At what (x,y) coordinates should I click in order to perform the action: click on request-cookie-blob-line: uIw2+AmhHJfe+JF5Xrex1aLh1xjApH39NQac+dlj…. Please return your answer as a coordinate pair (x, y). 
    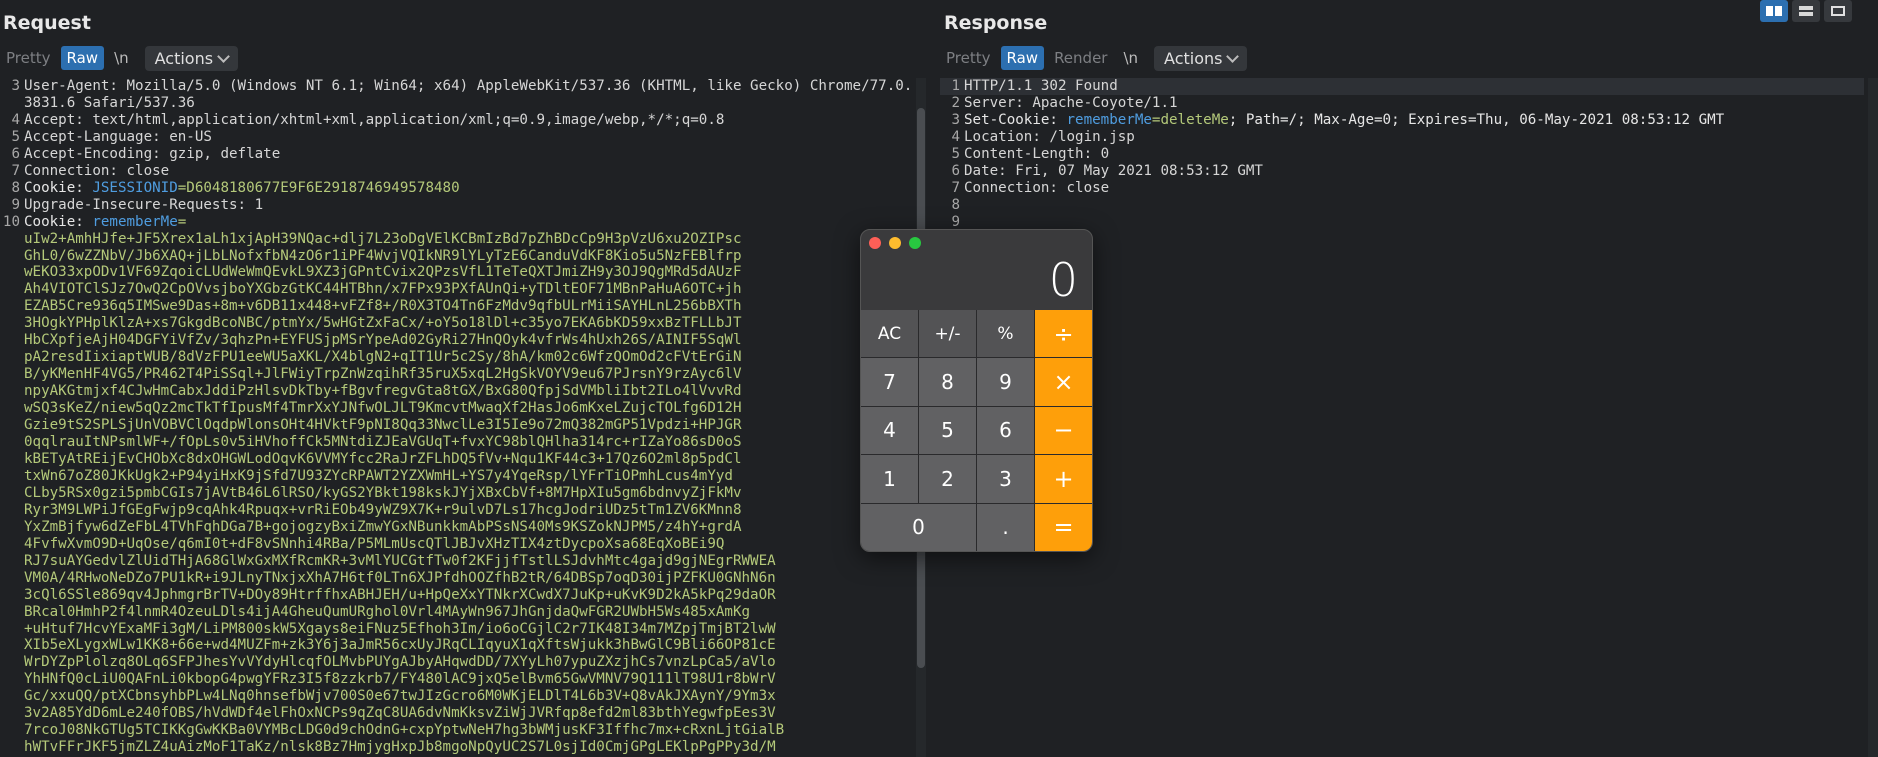
    Looking at the image, I should click on (458, 239).